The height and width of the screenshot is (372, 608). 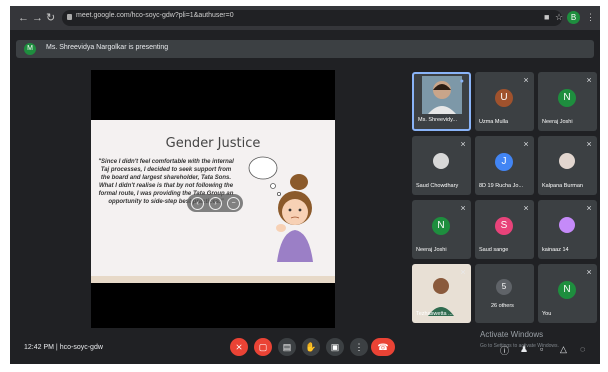 What do you see at coordinates (30, 49) in the screenshot?
I see `presenter-avatar: M` at bounding box center [30, 49].